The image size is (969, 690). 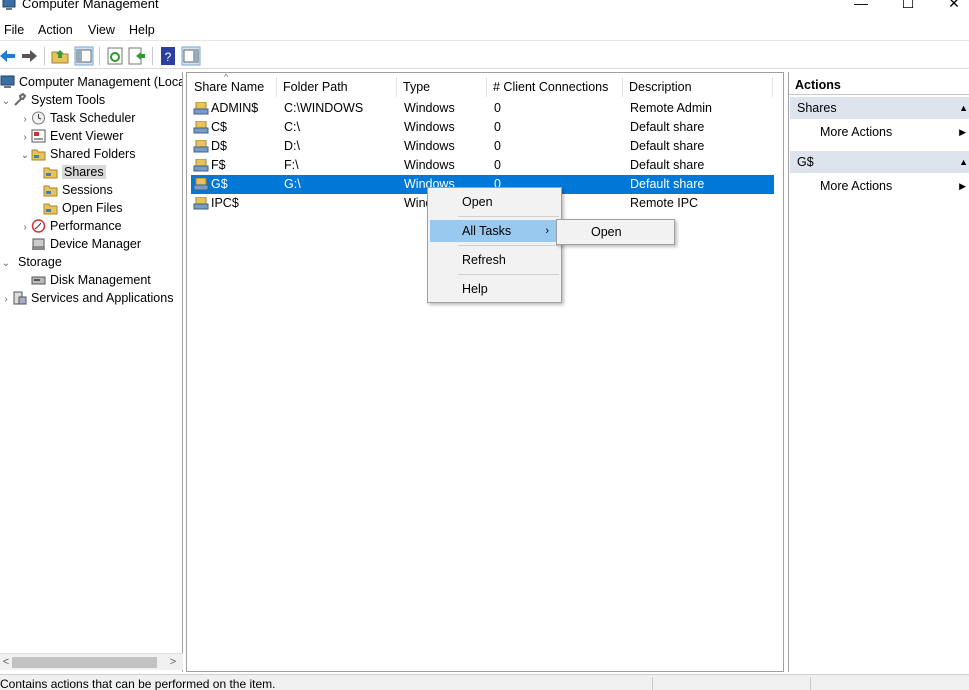 I want to click on scrollbar-thumb, so click(x=84, y=662).